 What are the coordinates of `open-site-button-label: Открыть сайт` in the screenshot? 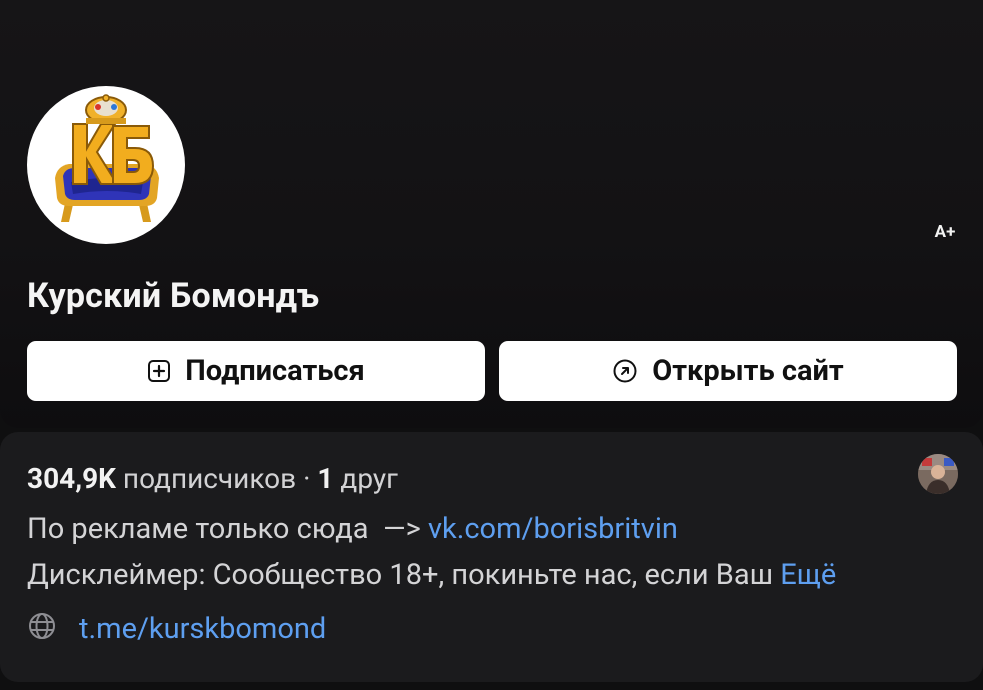 It's located at (748, 371).